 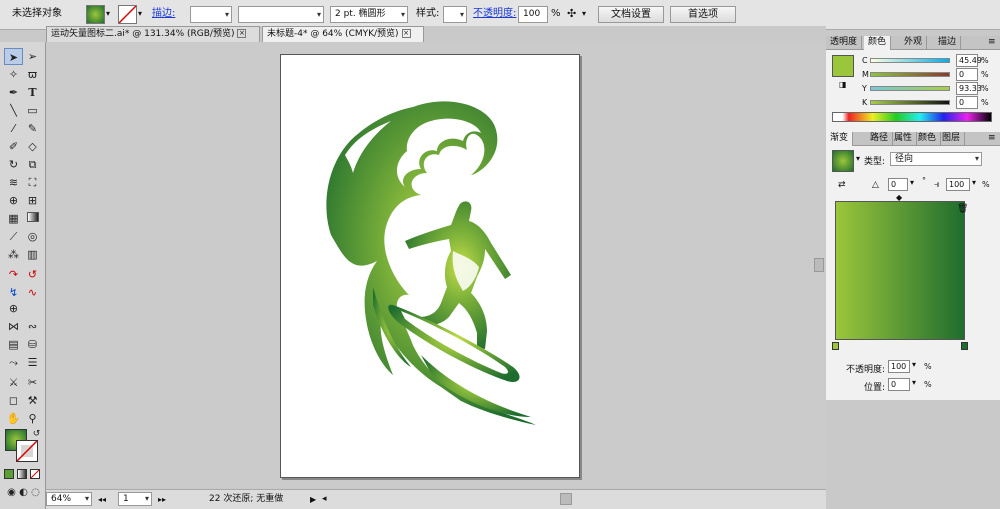 I want to click on gradient-dropdown-icon: ▾, so click(x=858, y=158).